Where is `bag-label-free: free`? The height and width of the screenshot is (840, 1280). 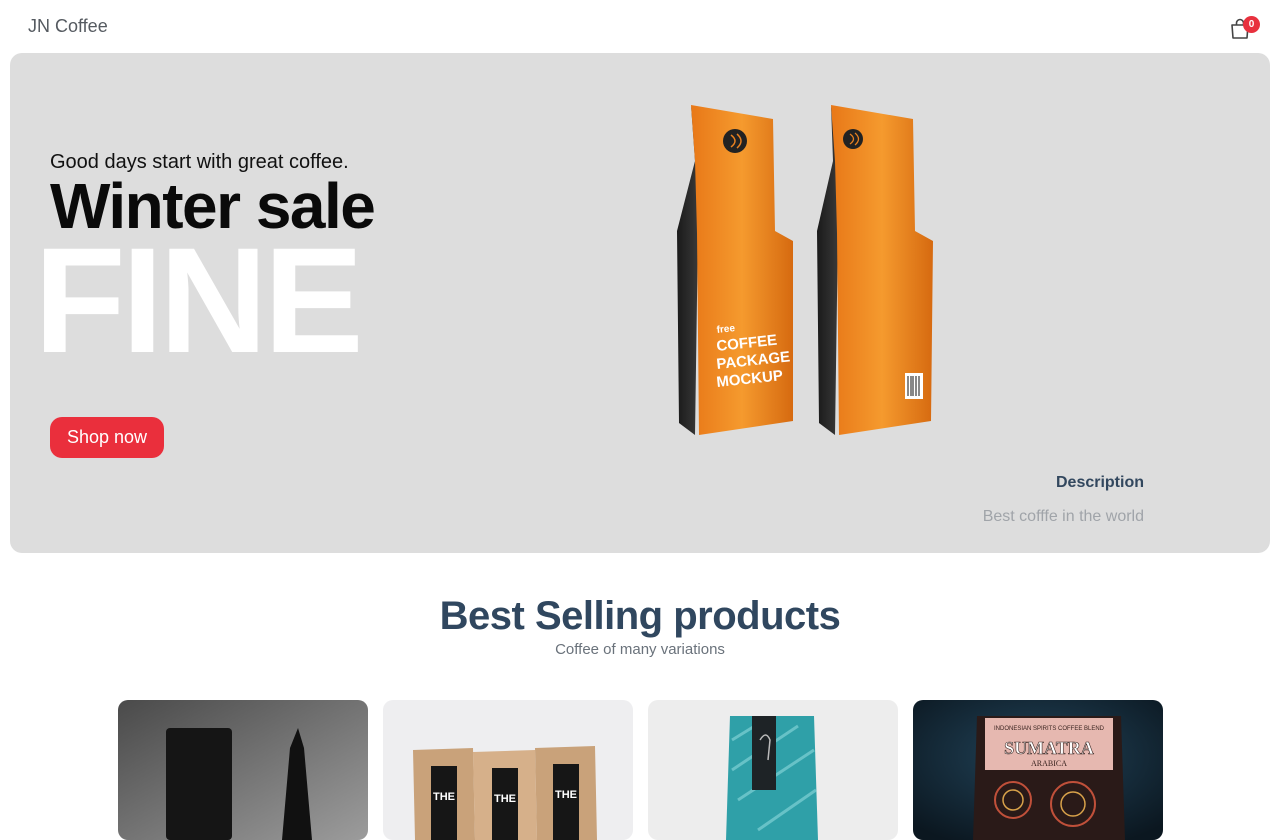
bag-label-free: free is located at coordinates (726, 329).